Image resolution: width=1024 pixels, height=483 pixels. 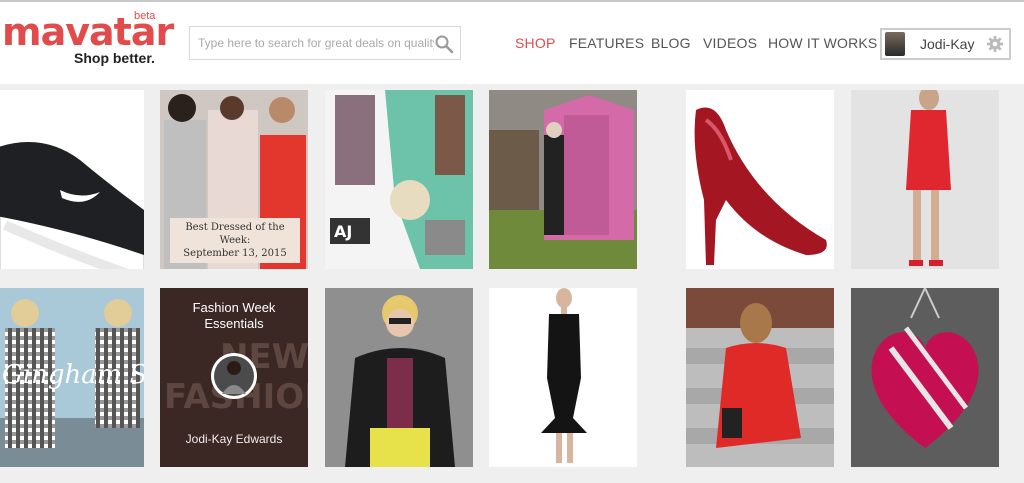 What do you see at coordinates (235, 253) in the screenshot?
I see `caption-line-2: September 13, 2015` at bounding box center [235, 253].